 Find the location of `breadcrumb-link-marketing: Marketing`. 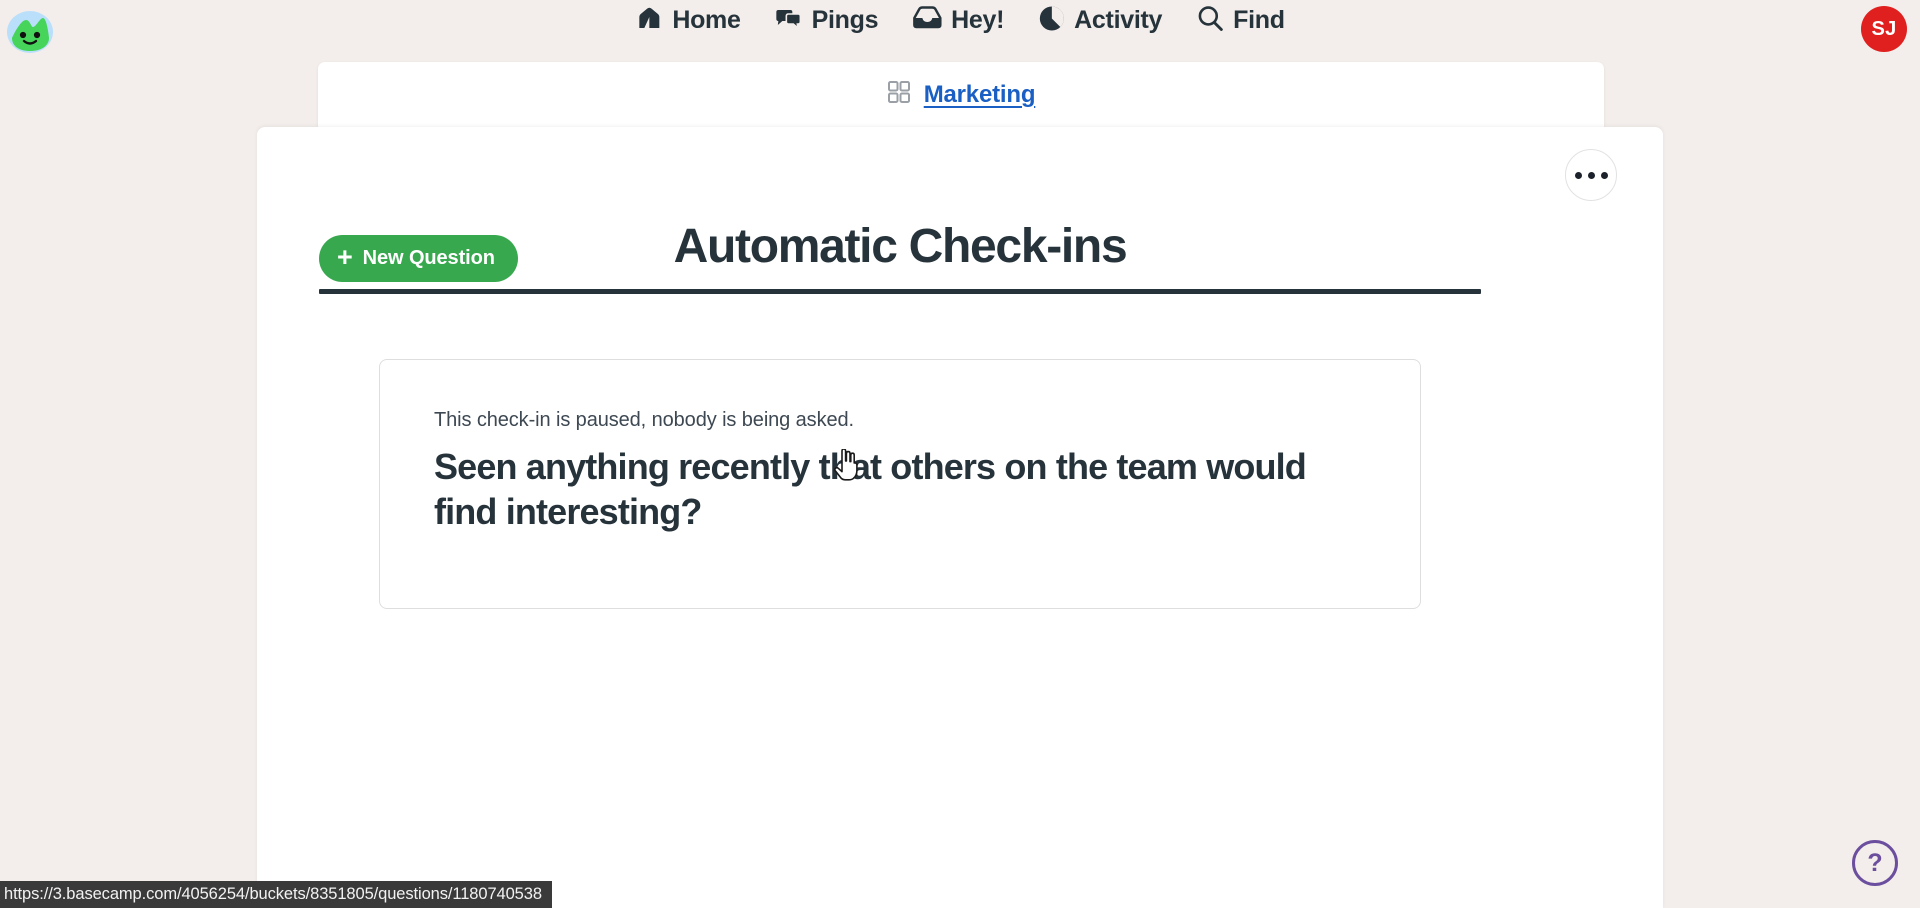

breadcrumb-link-marketing: Marketing is located at coordinates (980, 95).